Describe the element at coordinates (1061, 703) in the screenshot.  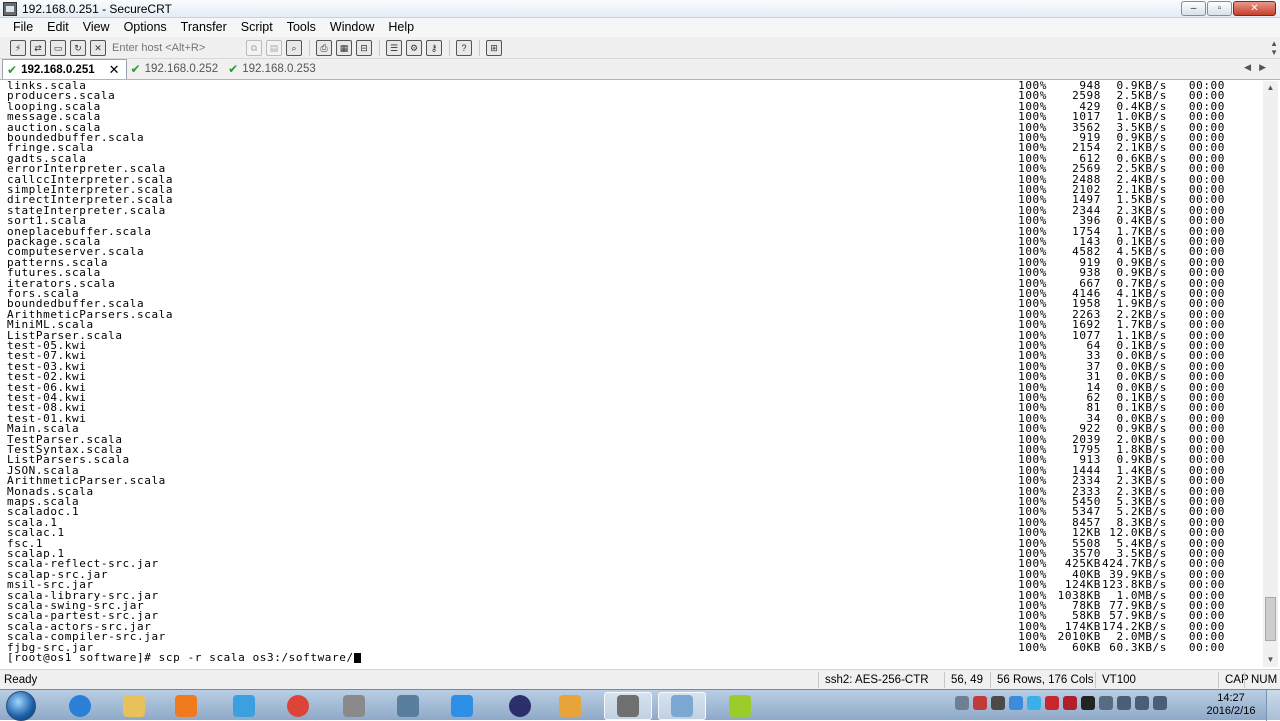
I see `system-tray` at that location.